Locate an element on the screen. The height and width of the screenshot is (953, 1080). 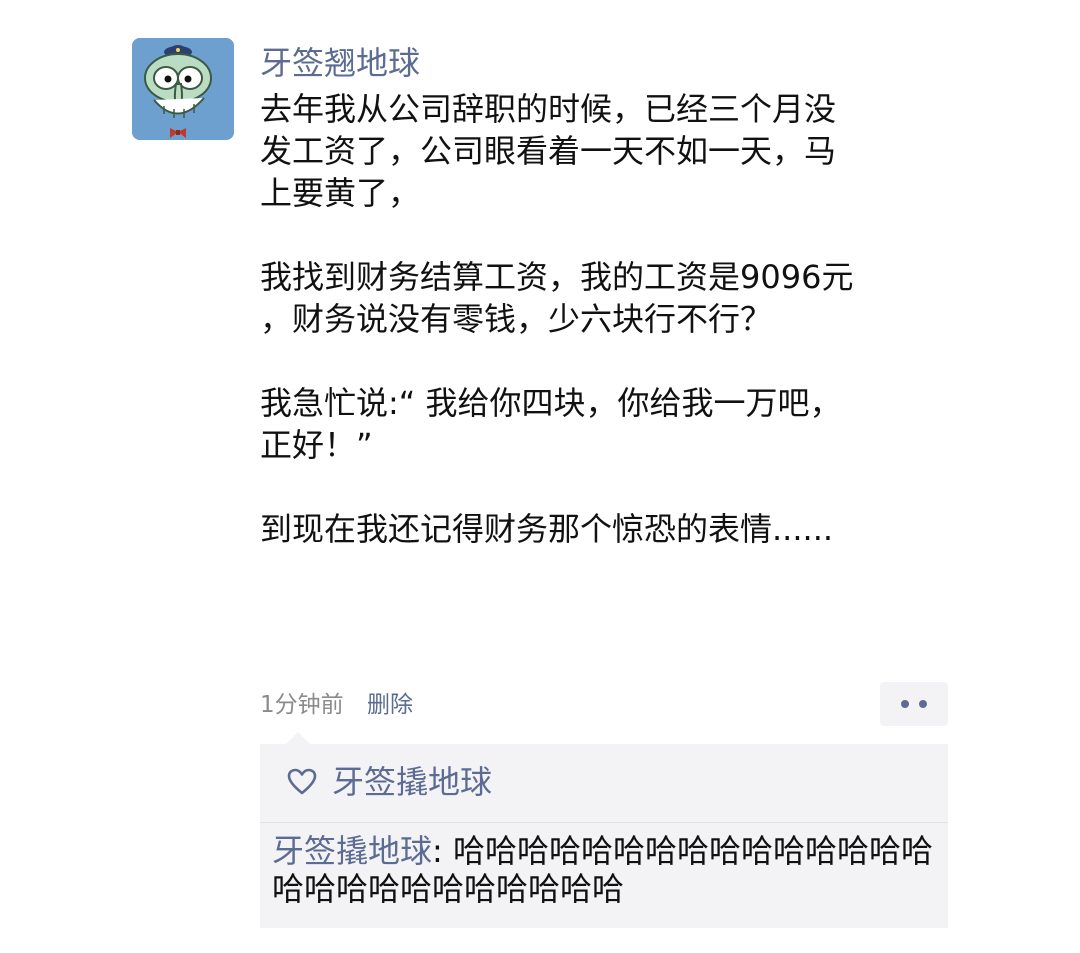
post-timestamp: 1分钟前 is located at coordinates (302, 705).